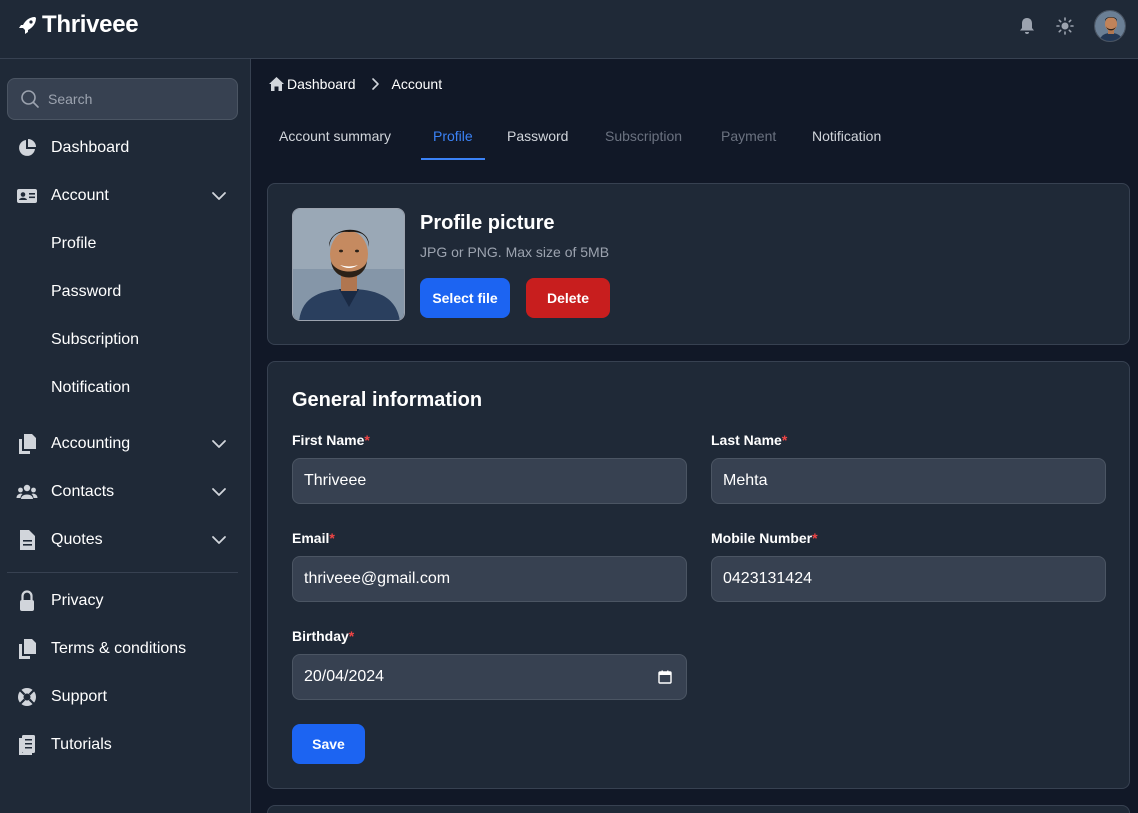 This screenshot has height=813, width=1138. I want to click on mobile-number-label: Mobile Number*, so click(764, 538).